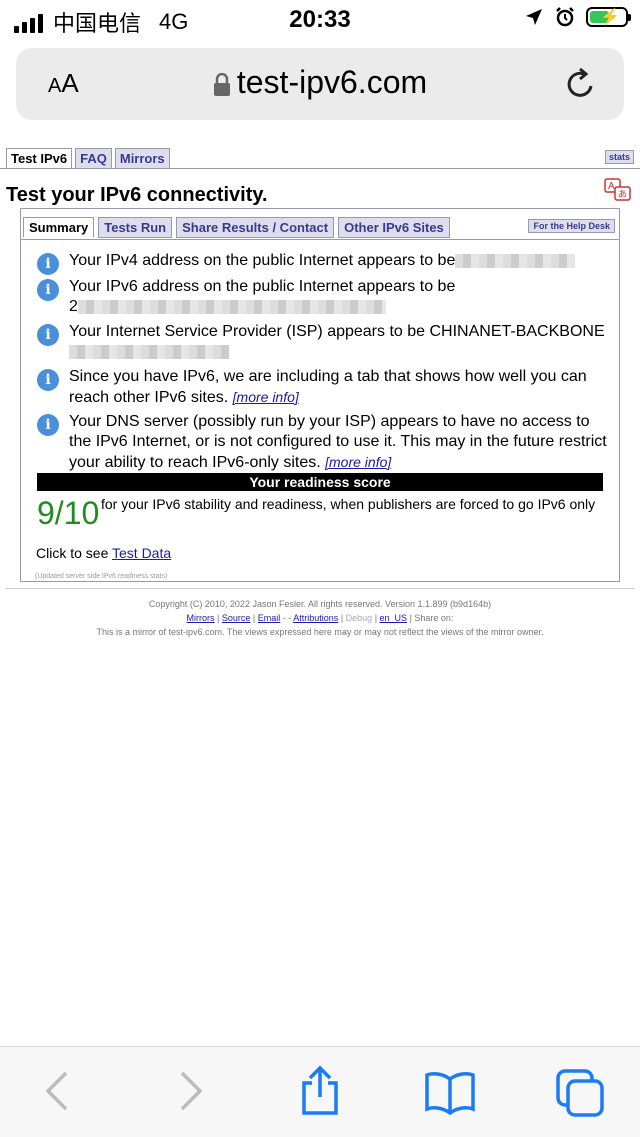 This screenshot has width=640, height=1137. I want to click on tab-faq: FAQ, so click(93, 158).